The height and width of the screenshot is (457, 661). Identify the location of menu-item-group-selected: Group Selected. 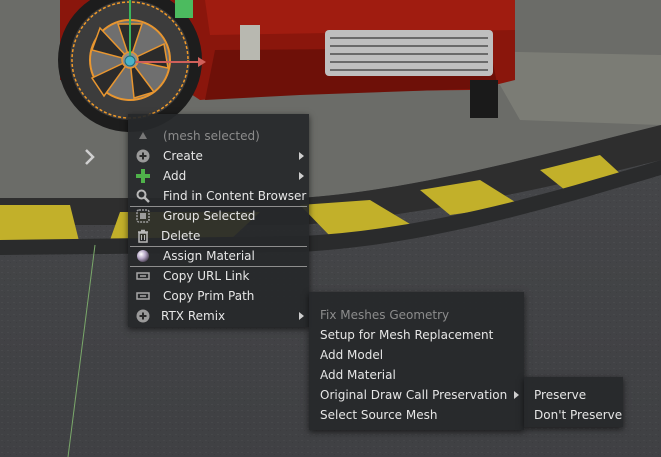
(218, 216).